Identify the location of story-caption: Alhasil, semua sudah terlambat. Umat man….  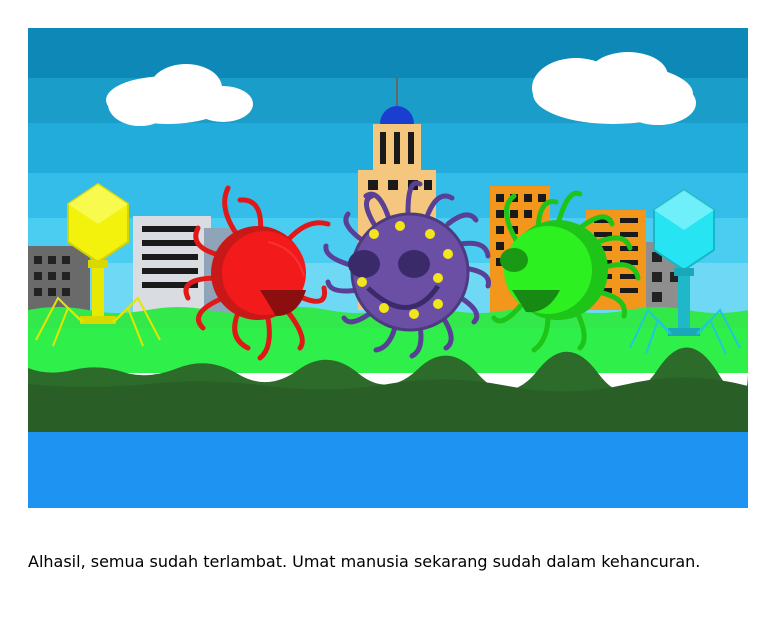
(364, 561).